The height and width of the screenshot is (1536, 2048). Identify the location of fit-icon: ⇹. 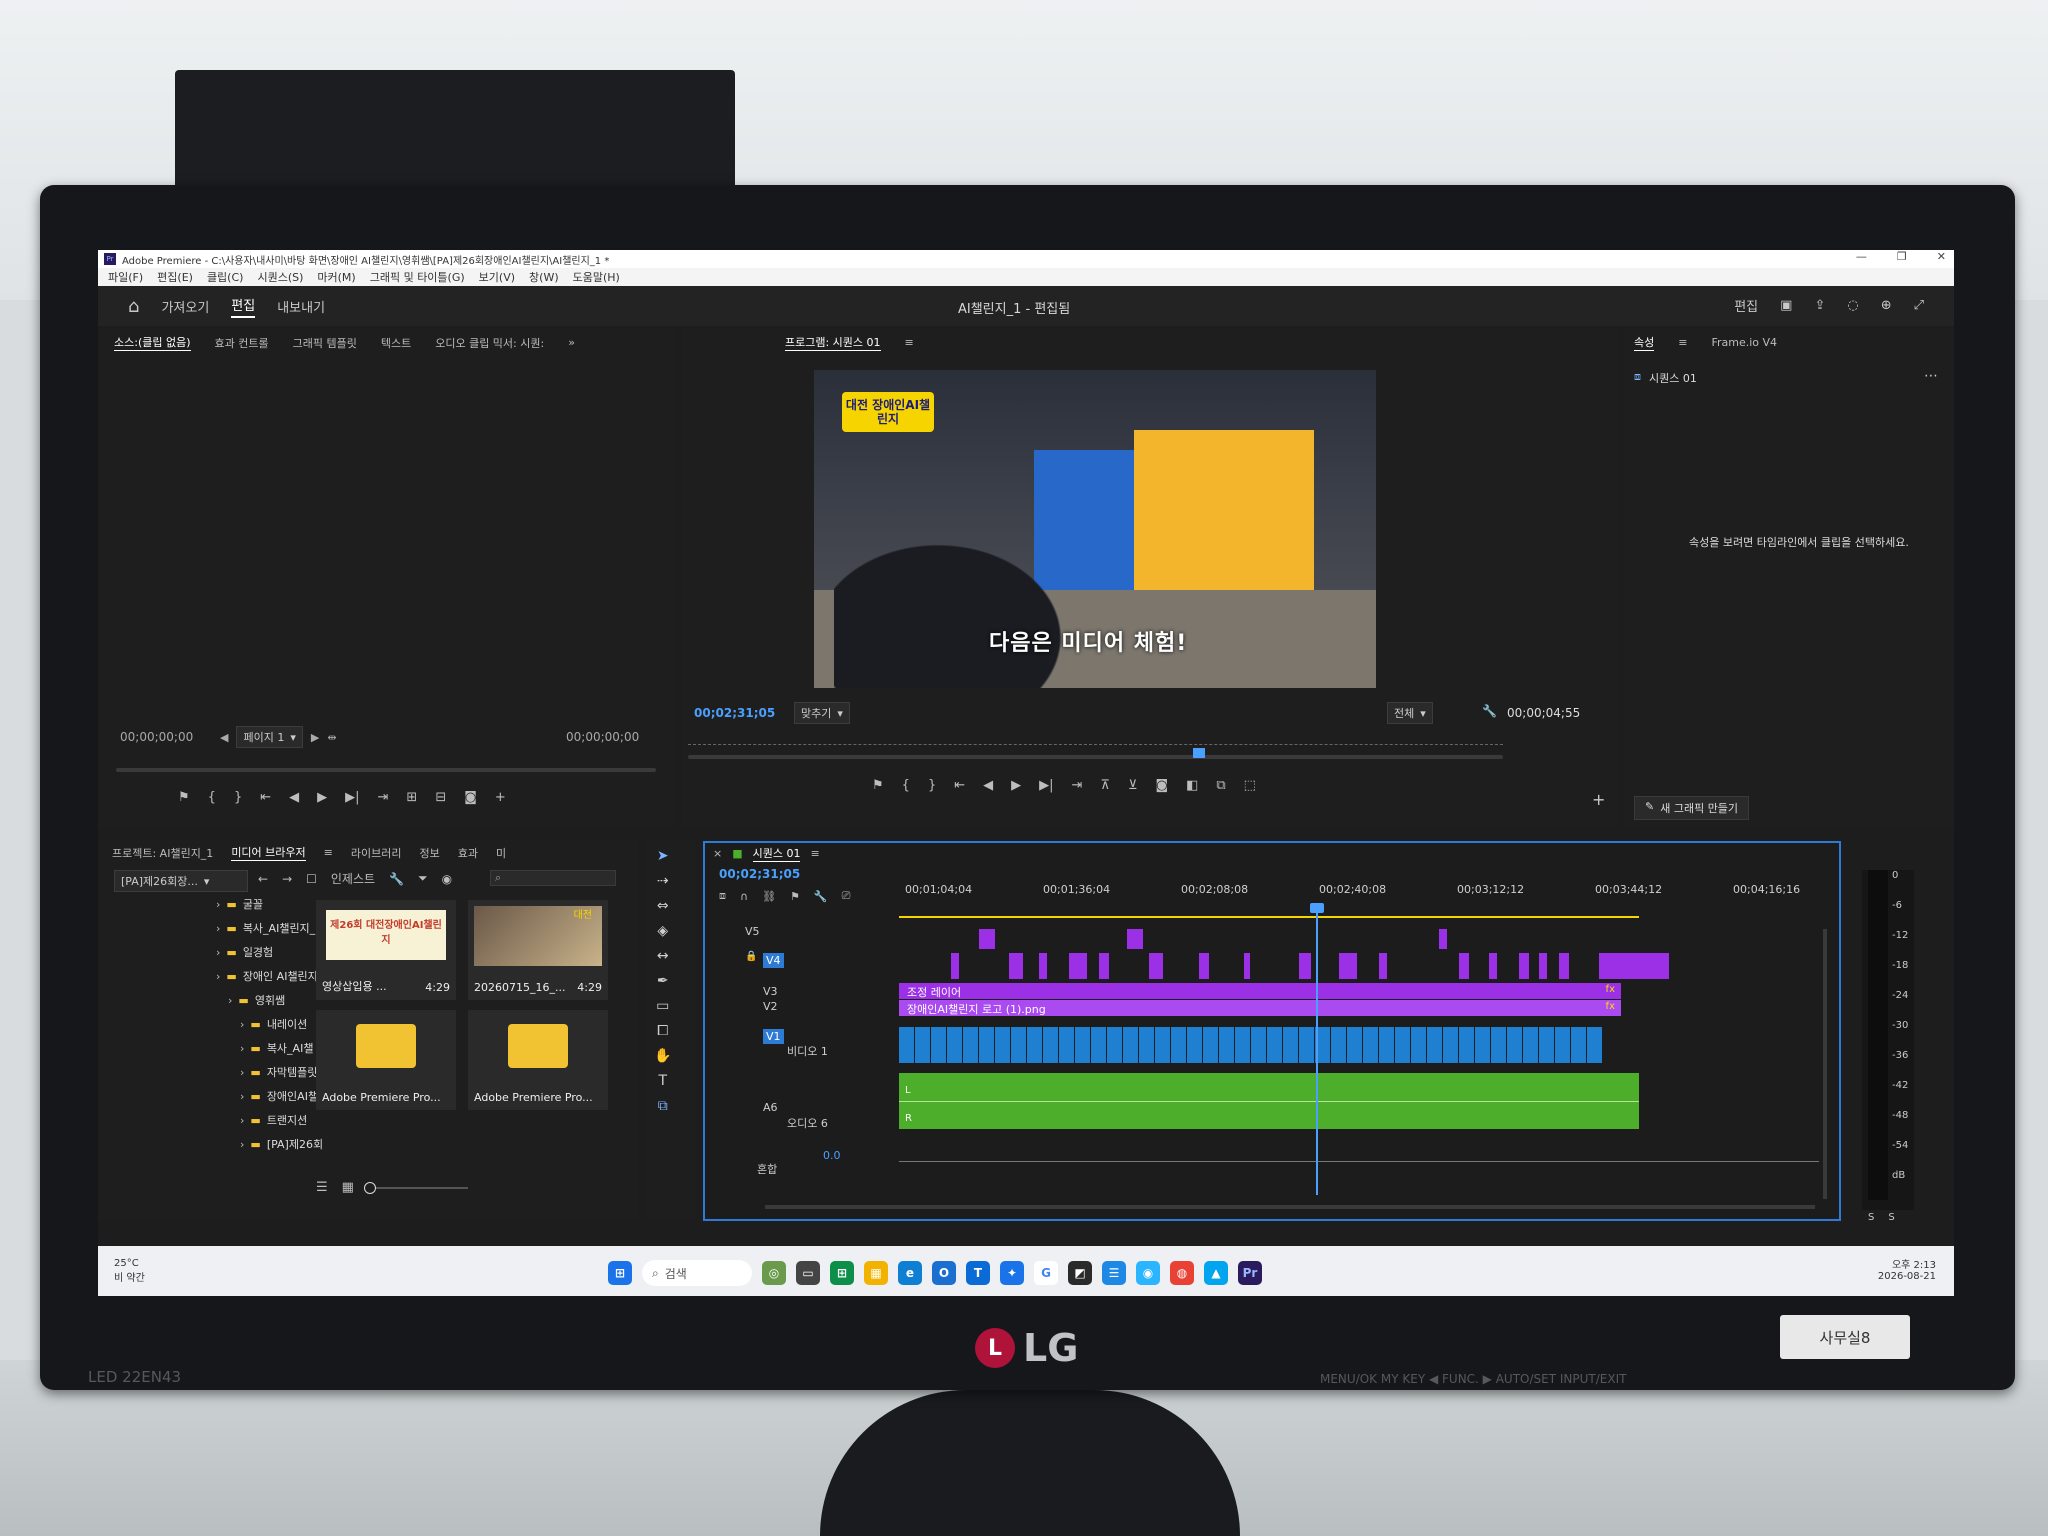
(331, 737).